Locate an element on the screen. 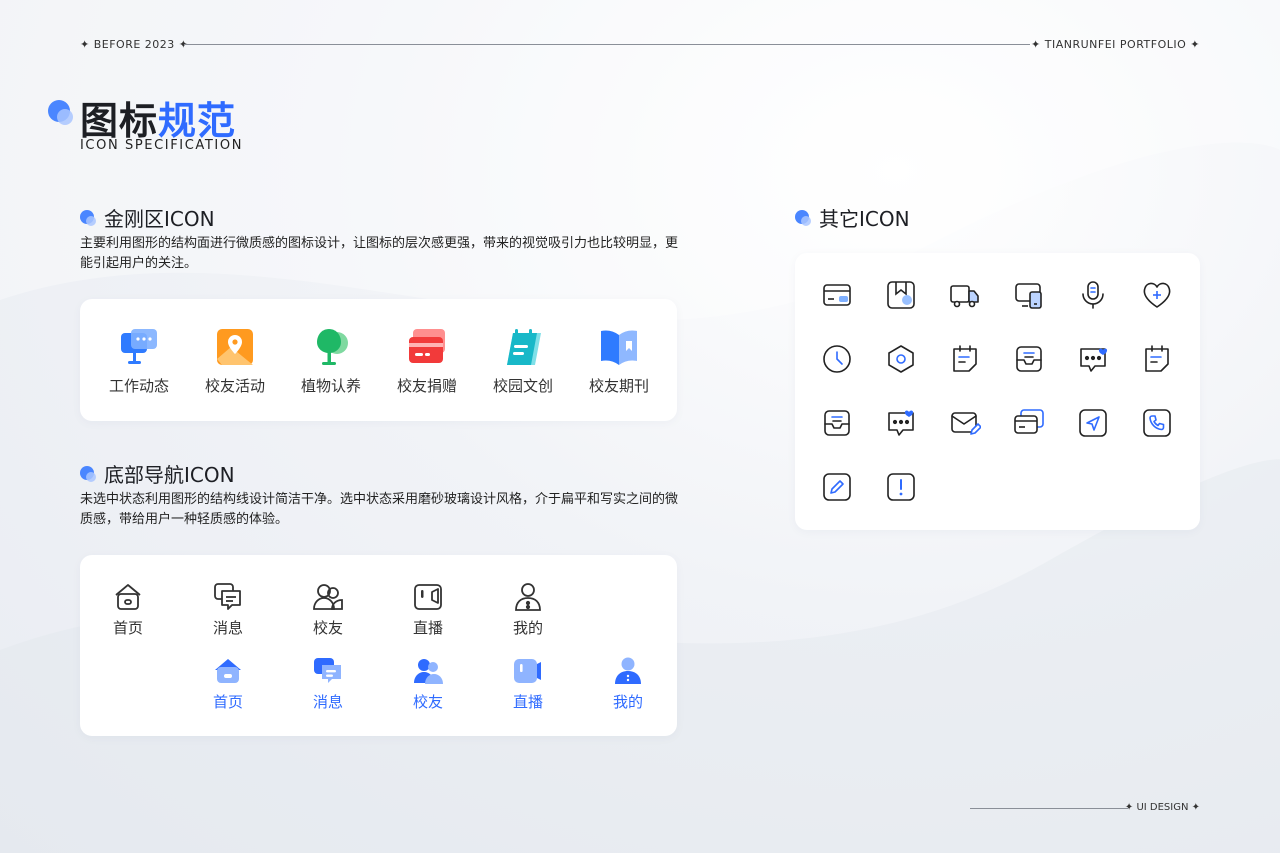  page-title: 图标规范 is located at coordinates (158, 121).